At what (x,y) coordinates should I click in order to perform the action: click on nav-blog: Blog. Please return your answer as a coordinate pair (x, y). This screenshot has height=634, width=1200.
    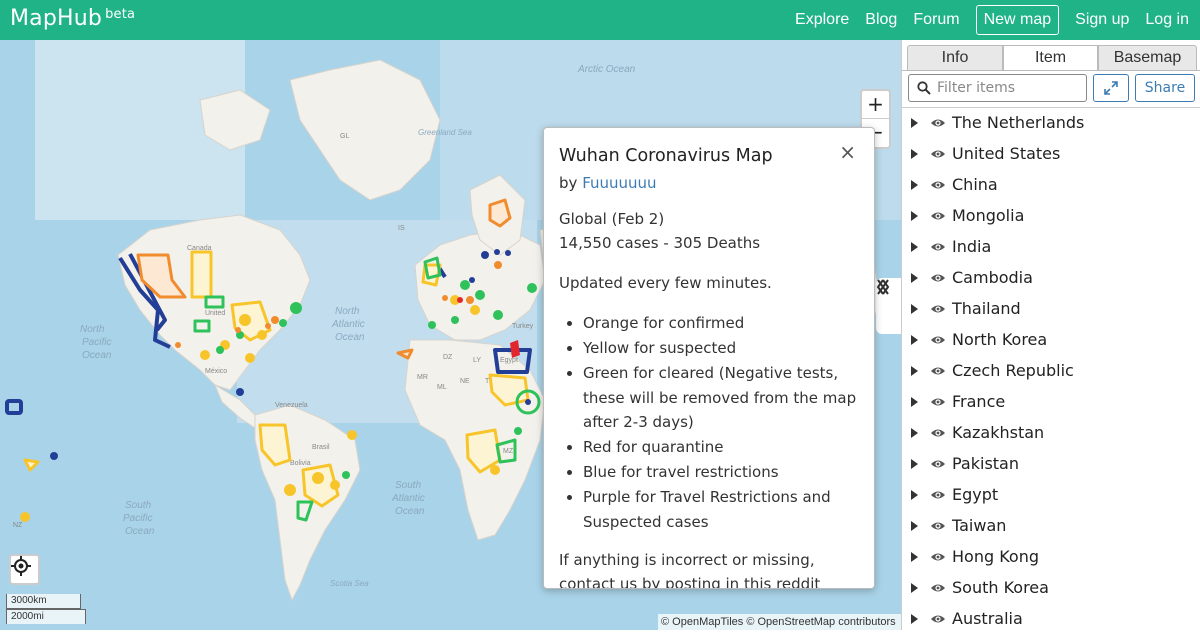
    Looking at the image, I should click on (881, 20).